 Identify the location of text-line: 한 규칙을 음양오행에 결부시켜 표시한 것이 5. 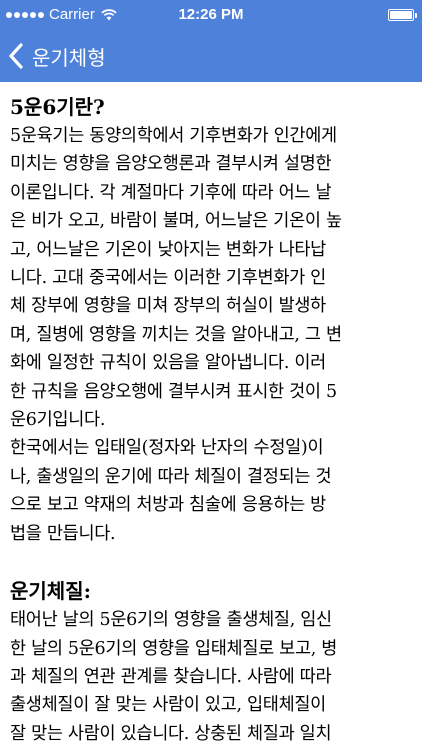
(173, 391).